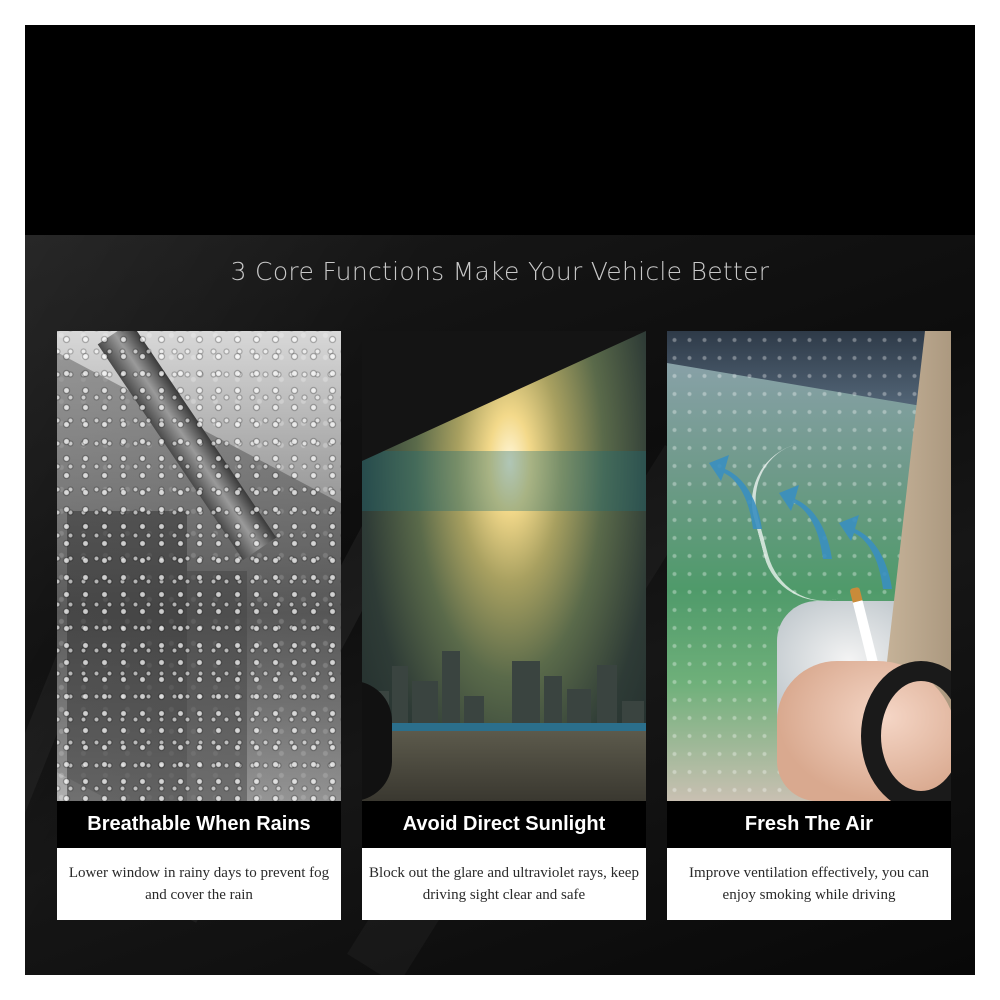 Image resolution: width=1000 pixels, height=1000 pixels. What do you see at coordinates (504, 727) in the screenshot?
I see `bridge-rail` at bounding box center [504, 727].